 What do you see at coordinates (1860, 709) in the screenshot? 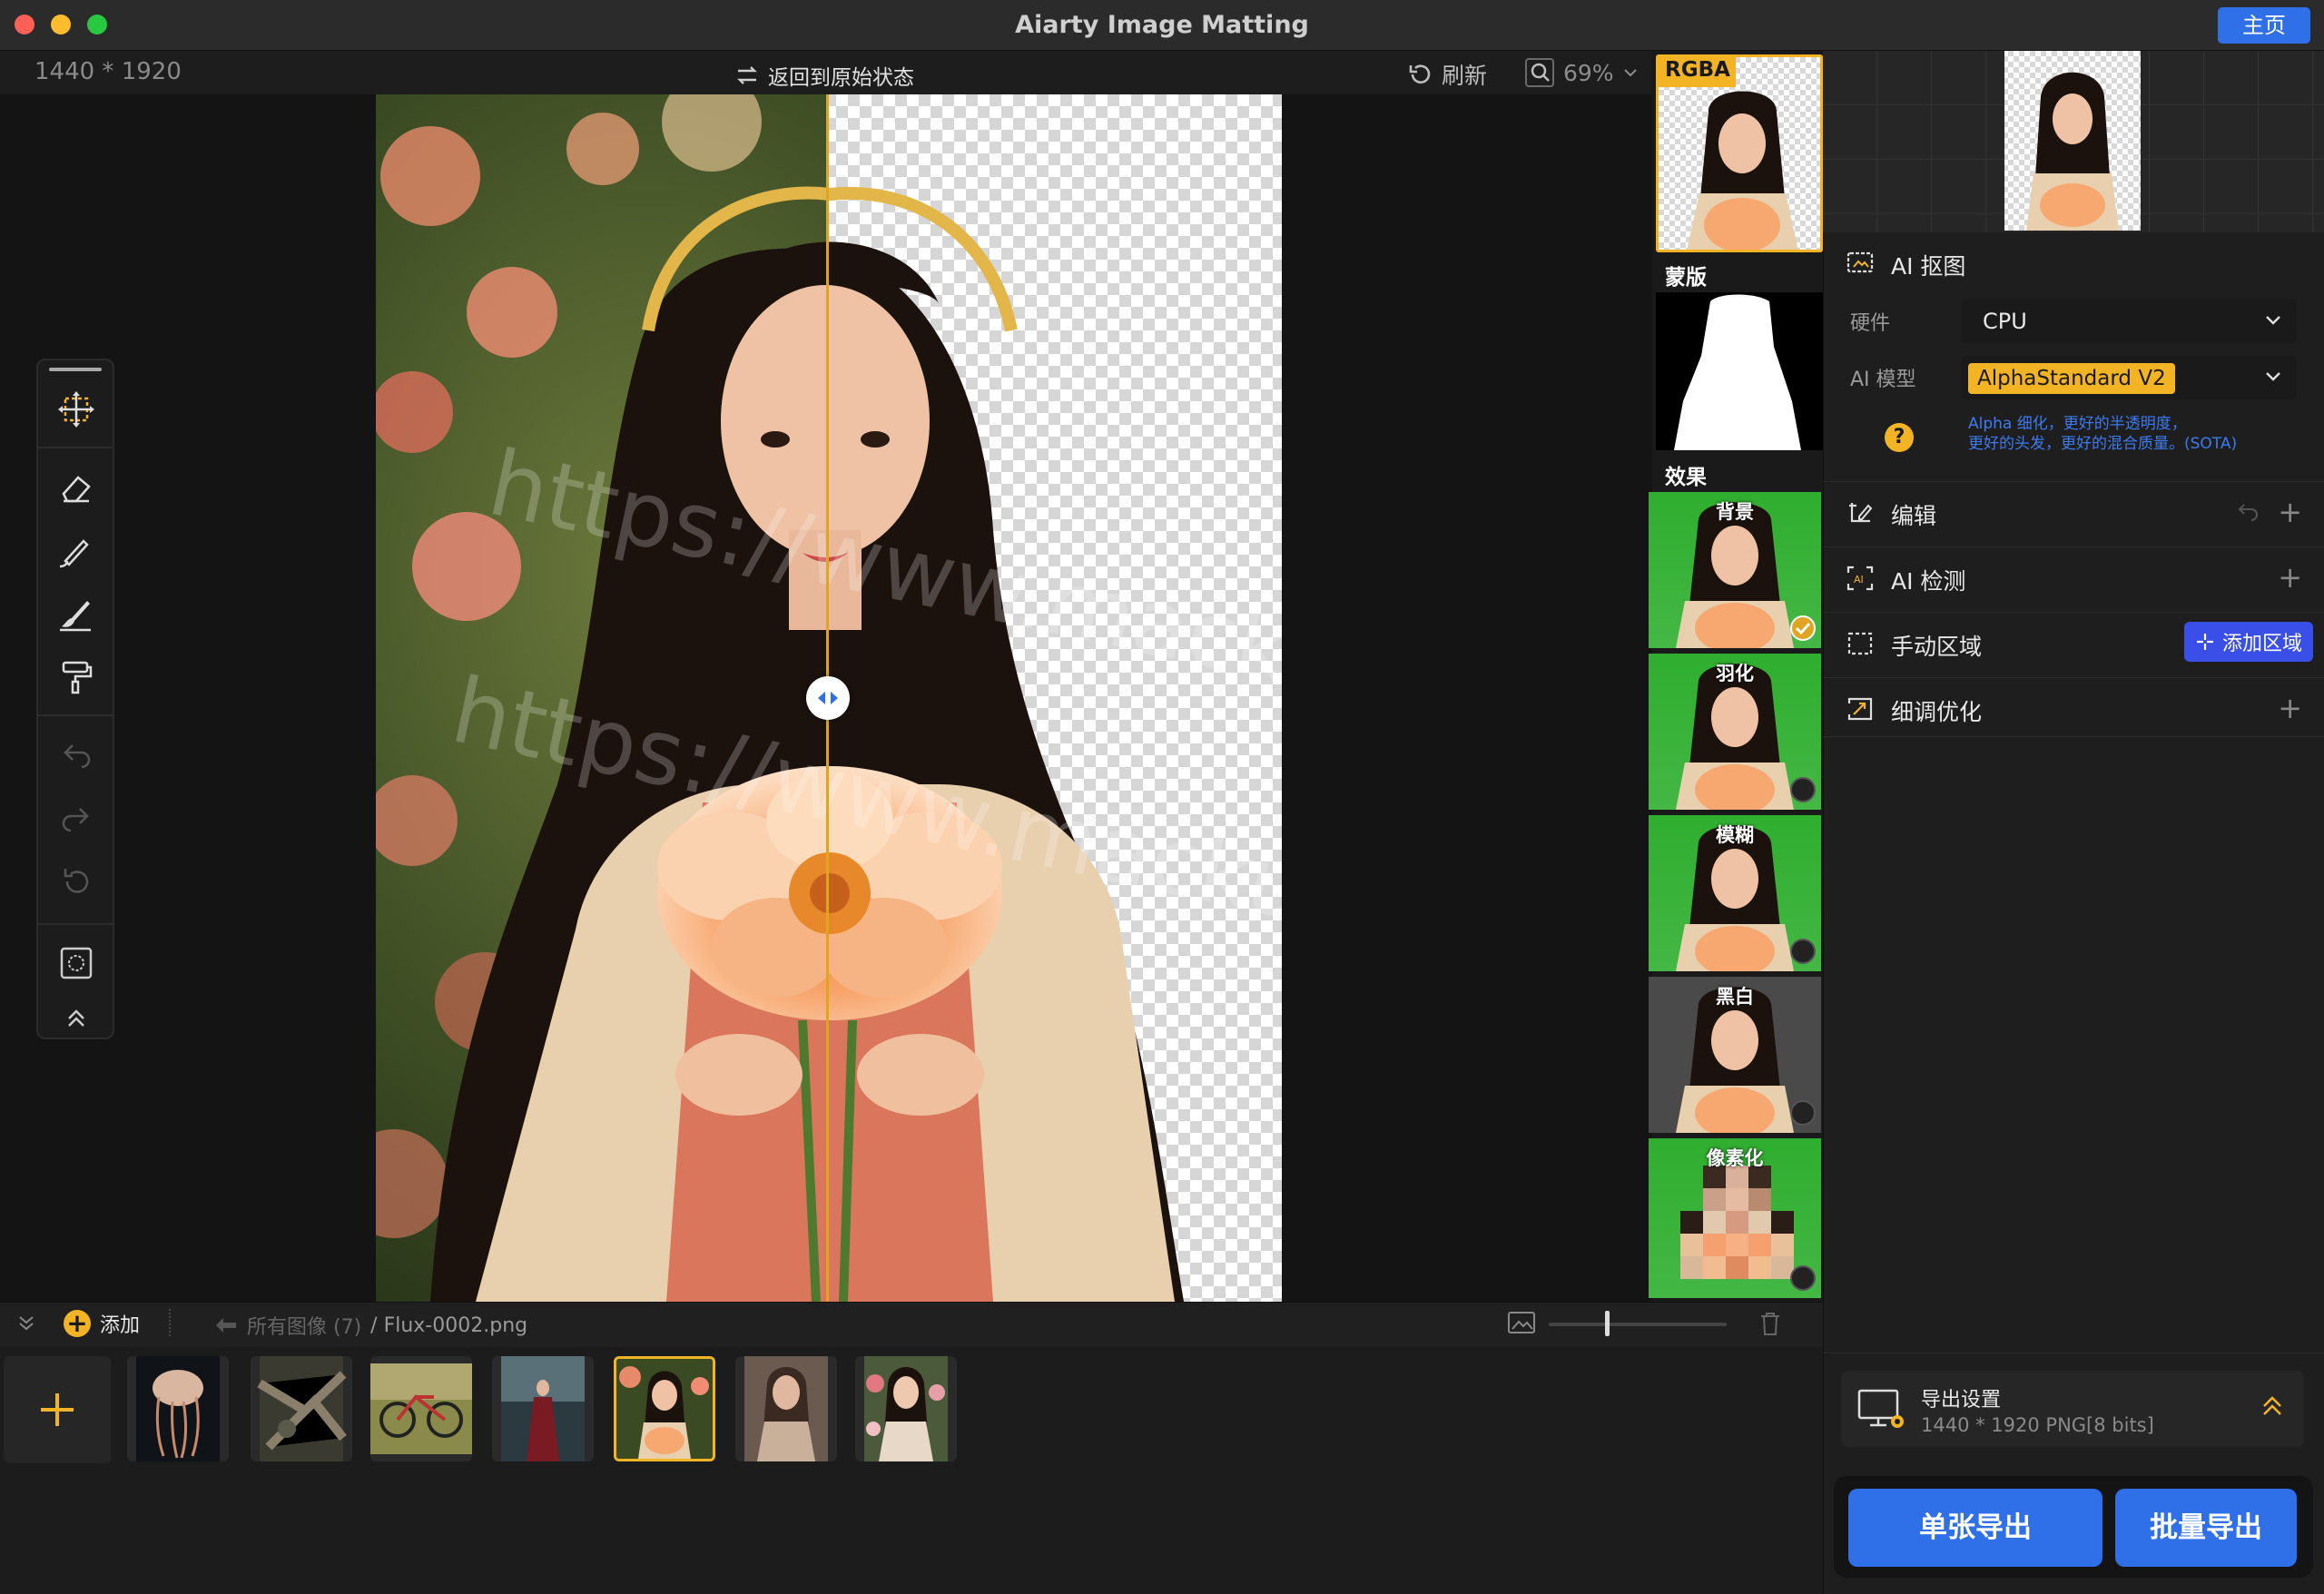
I see `refine-icon` at bounding box center [1860, 709].